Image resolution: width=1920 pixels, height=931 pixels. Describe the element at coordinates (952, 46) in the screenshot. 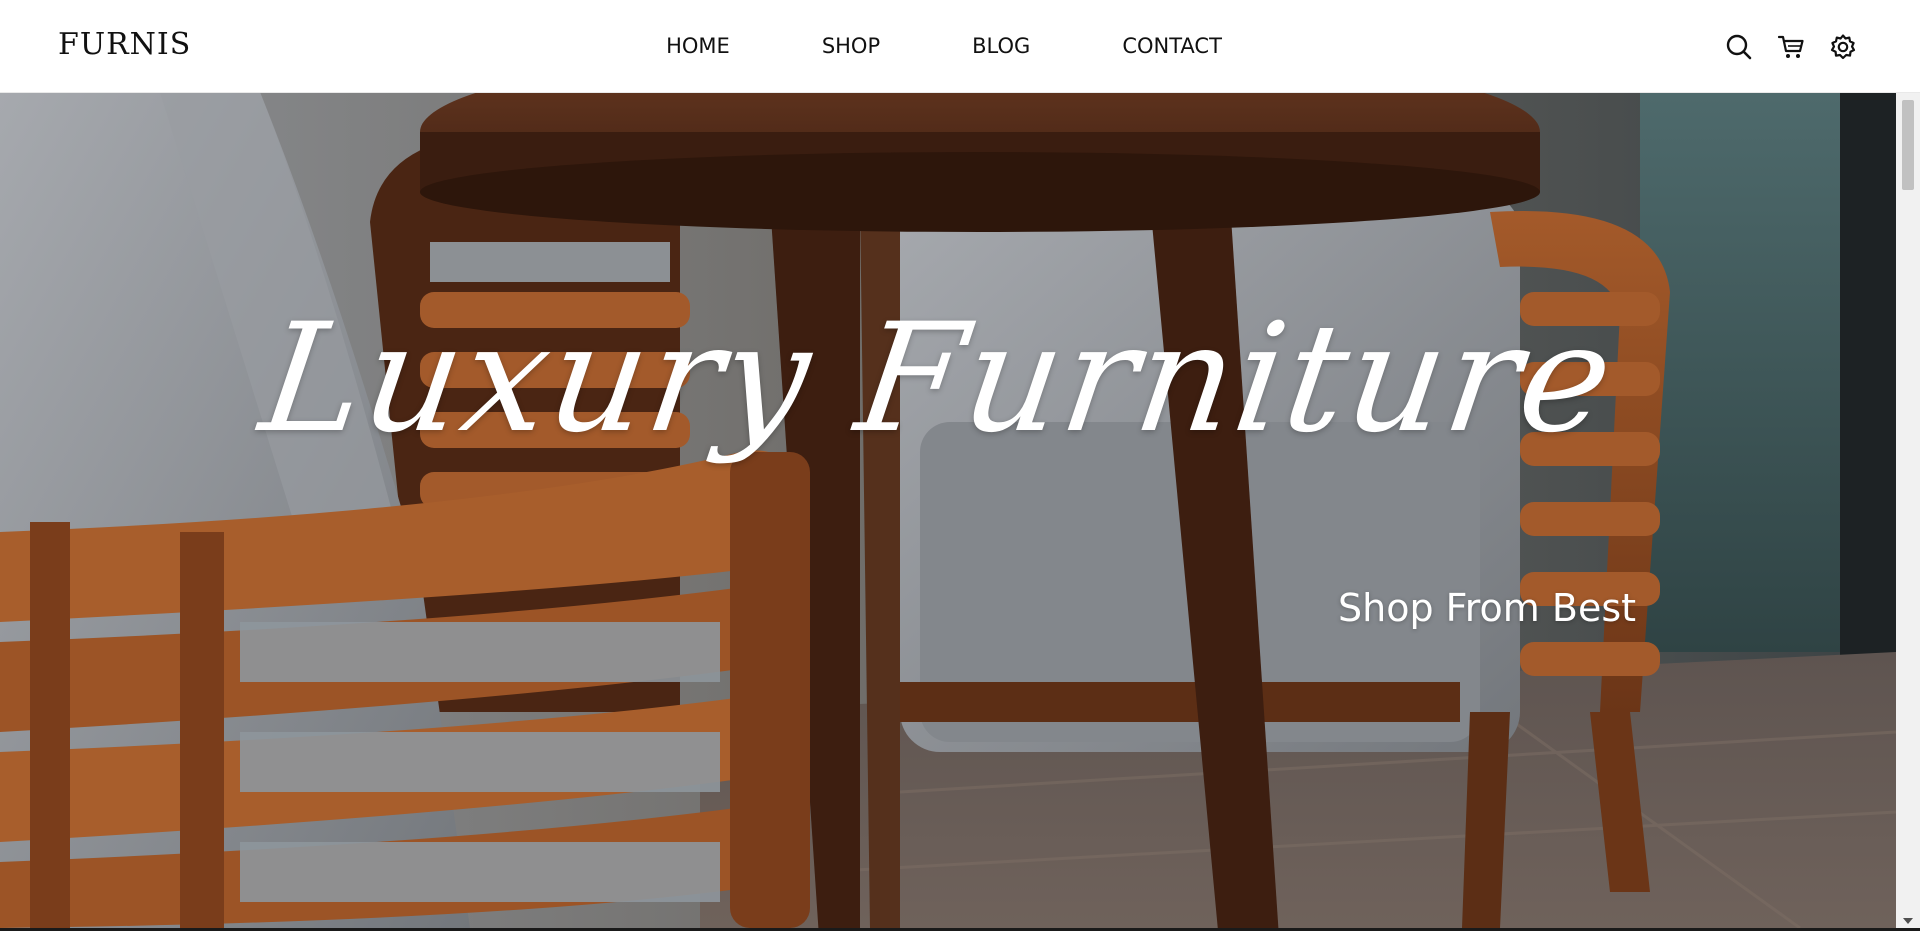

I see `main-nav: HOME SHOP BLOG CONTACT` at that location.